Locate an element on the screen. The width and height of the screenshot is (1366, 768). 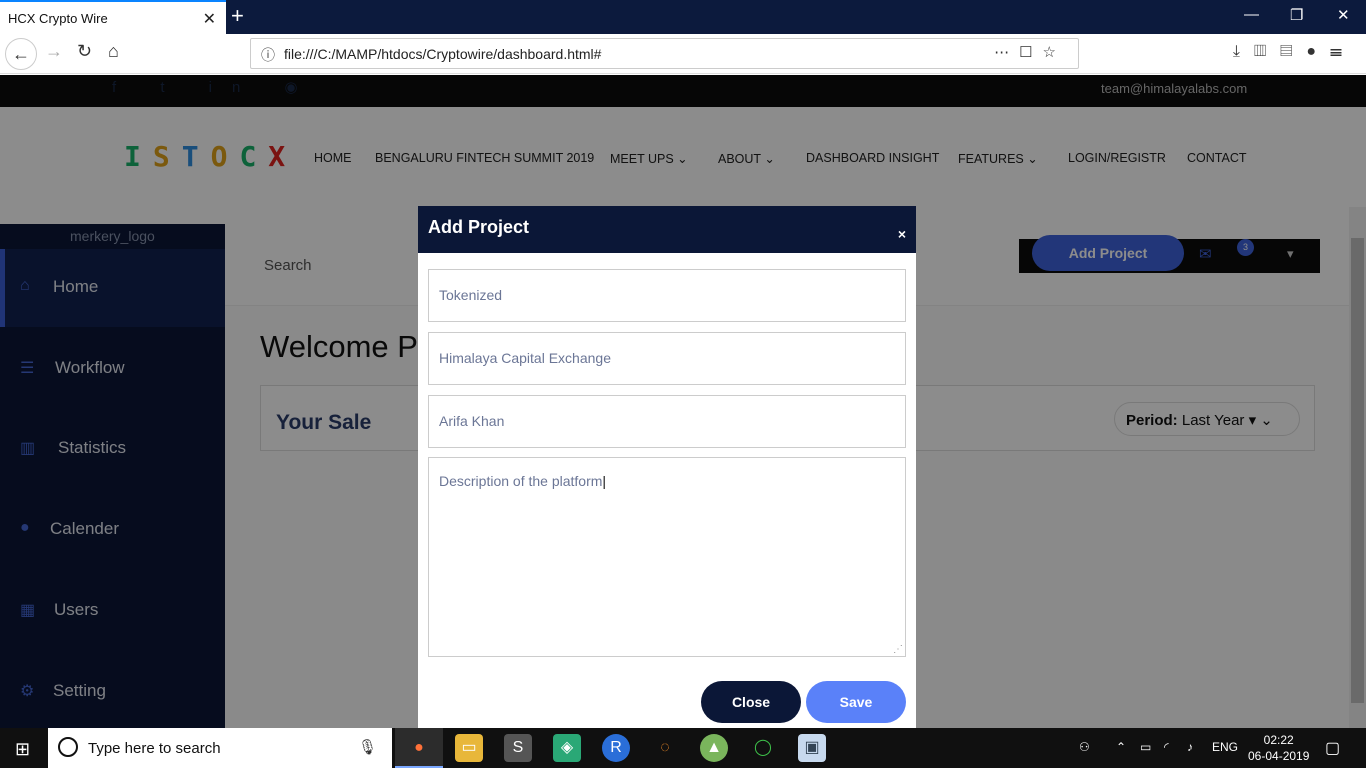
close-window-icon: ✕ is located at coordinates (1343, 15).